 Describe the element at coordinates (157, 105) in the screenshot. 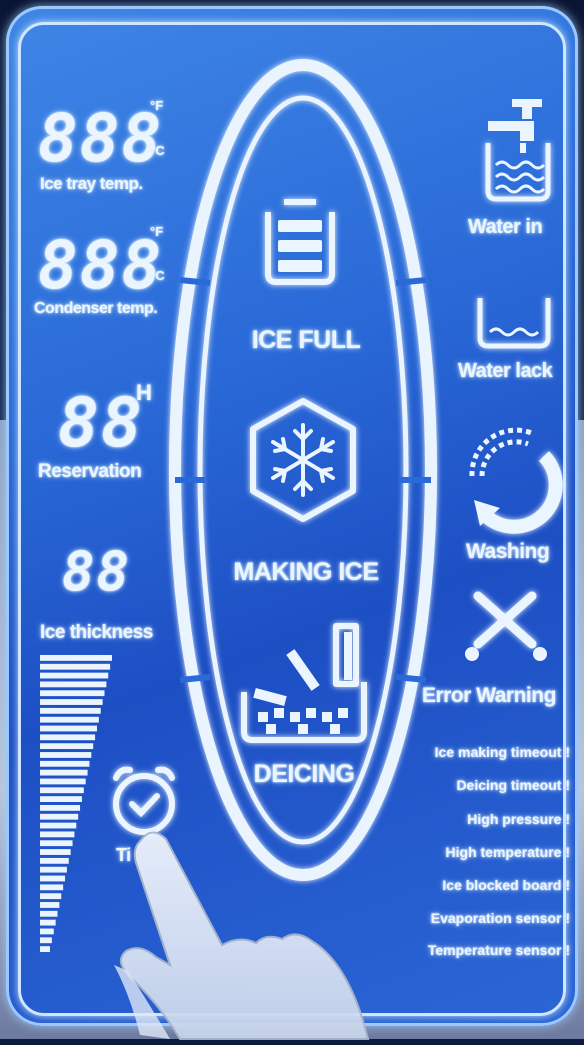

I see `ice-tray-unit-f: °F` at that location.